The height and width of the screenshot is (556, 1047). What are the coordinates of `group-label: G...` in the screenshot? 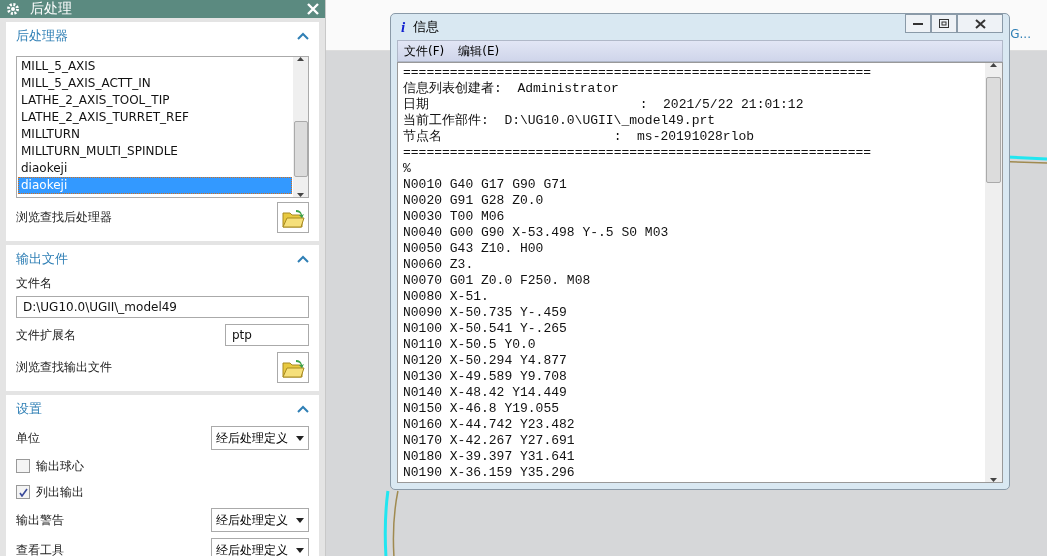 It's located at (1020, 34).